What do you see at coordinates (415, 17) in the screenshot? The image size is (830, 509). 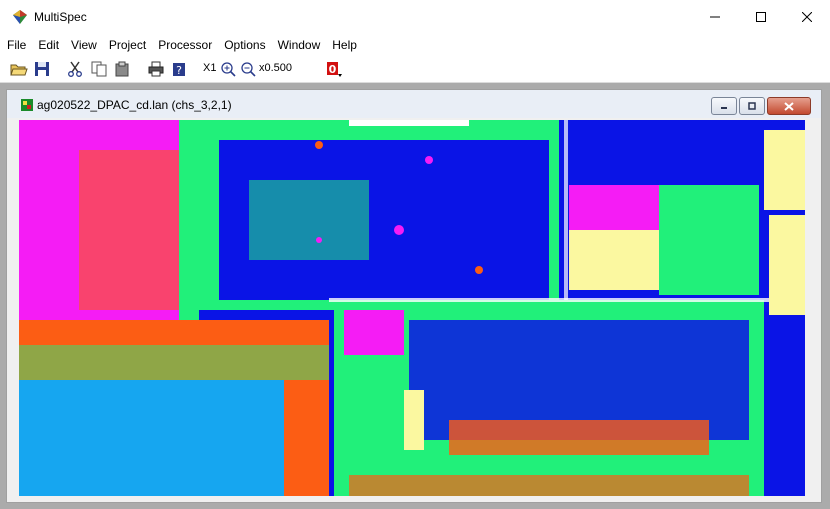 I see `title-bar: MultiSpec` at bounding box center [415, 17].